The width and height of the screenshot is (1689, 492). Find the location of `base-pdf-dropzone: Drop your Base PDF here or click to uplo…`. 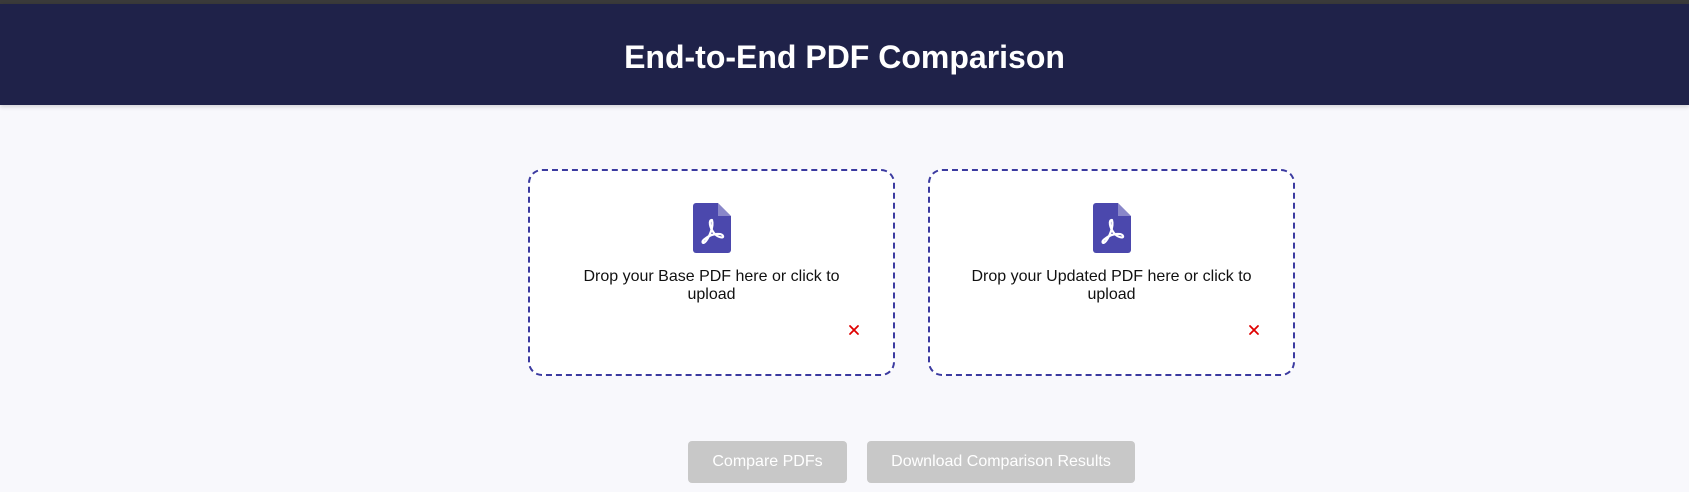

base-pdf-dropzone: Drop your Base PDF here or click to uplo… is located at coordinates (711, 272).